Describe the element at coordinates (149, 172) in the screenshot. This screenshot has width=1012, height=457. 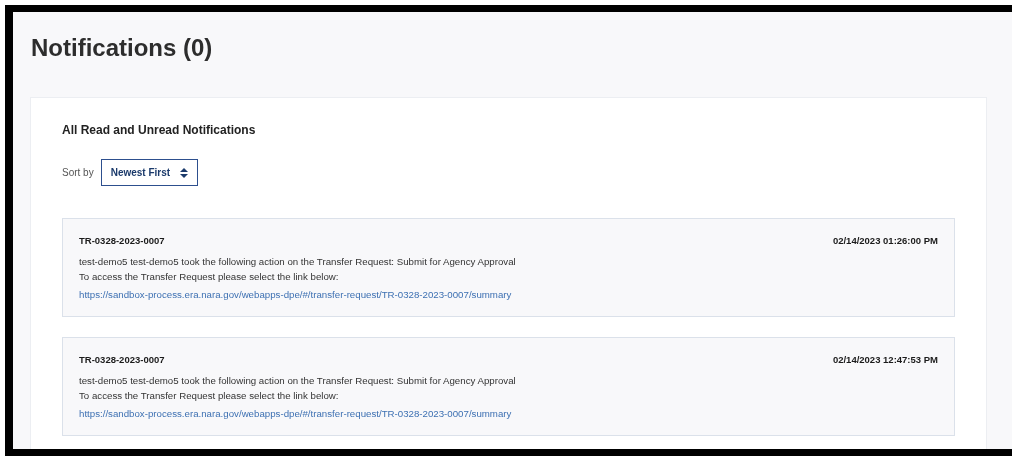
I see `sort-dropdown: Newest First` at that location.